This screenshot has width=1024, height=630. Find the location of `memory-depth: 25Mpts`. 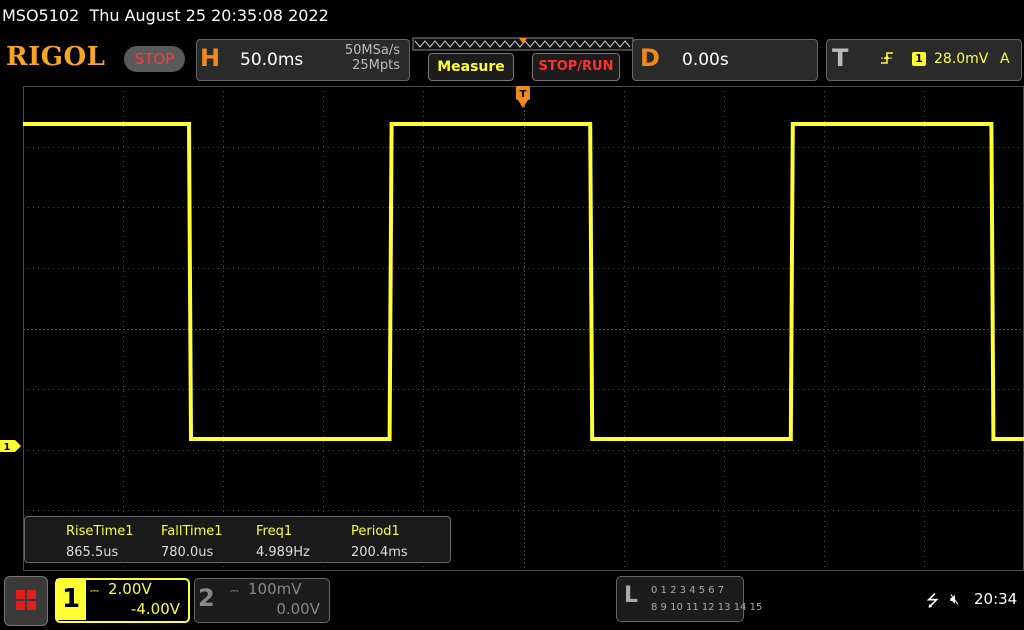

memory-depth: 25Mpts is located at coordinates (376, 65).